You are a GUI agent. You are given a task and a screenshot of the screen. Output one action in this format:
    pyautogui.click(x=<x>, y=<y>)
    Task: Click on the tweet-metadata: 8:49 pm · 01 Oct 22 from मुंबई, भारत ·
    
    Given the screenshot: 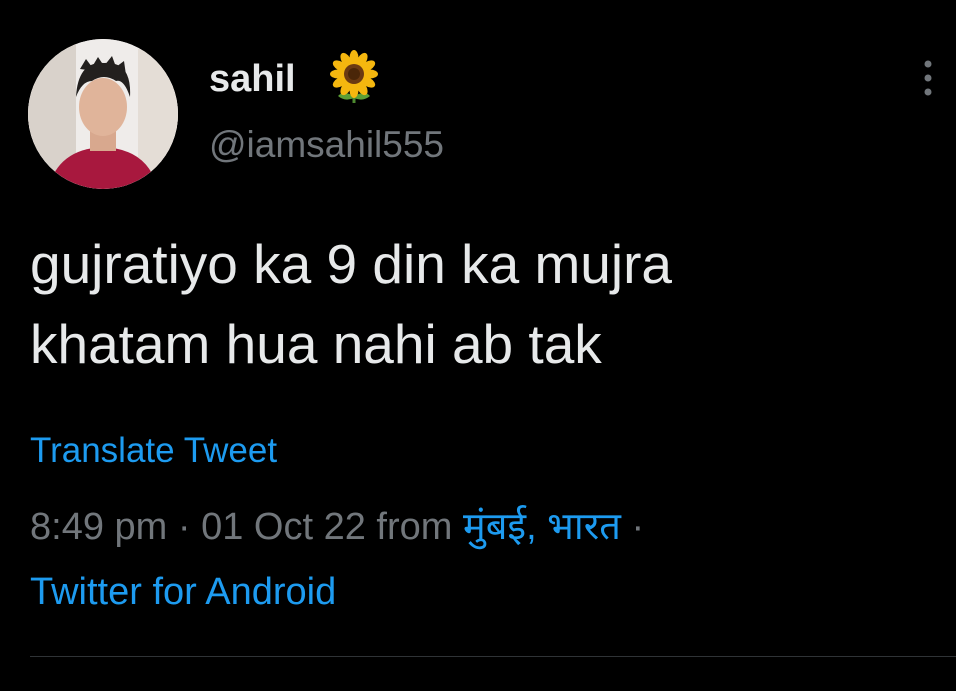 What is the action you would take?
    pyautogui.click(x=337, y=527)
    